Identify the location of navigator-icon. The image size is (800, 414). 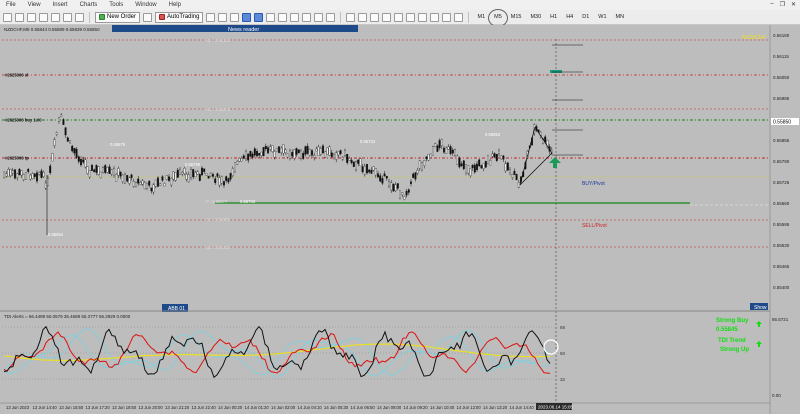
(55, 17).